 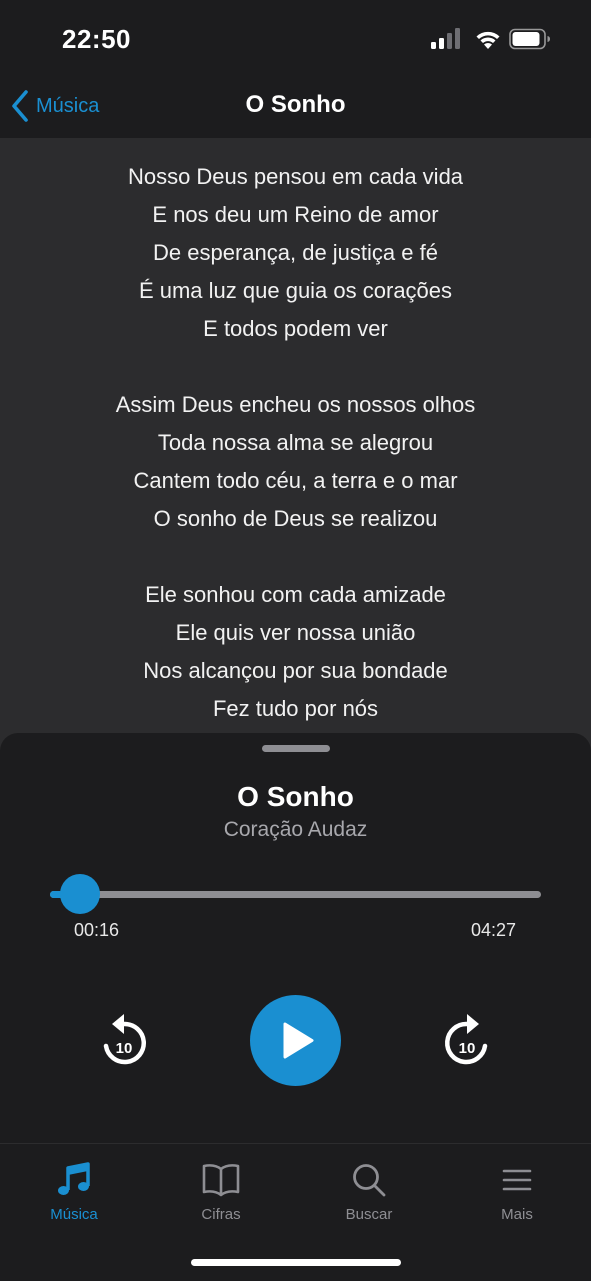 What do you see at coordinates (369, 1214) in the screenshot?
I see `tab-label: Buscar` at bounding box center [369, 1214].